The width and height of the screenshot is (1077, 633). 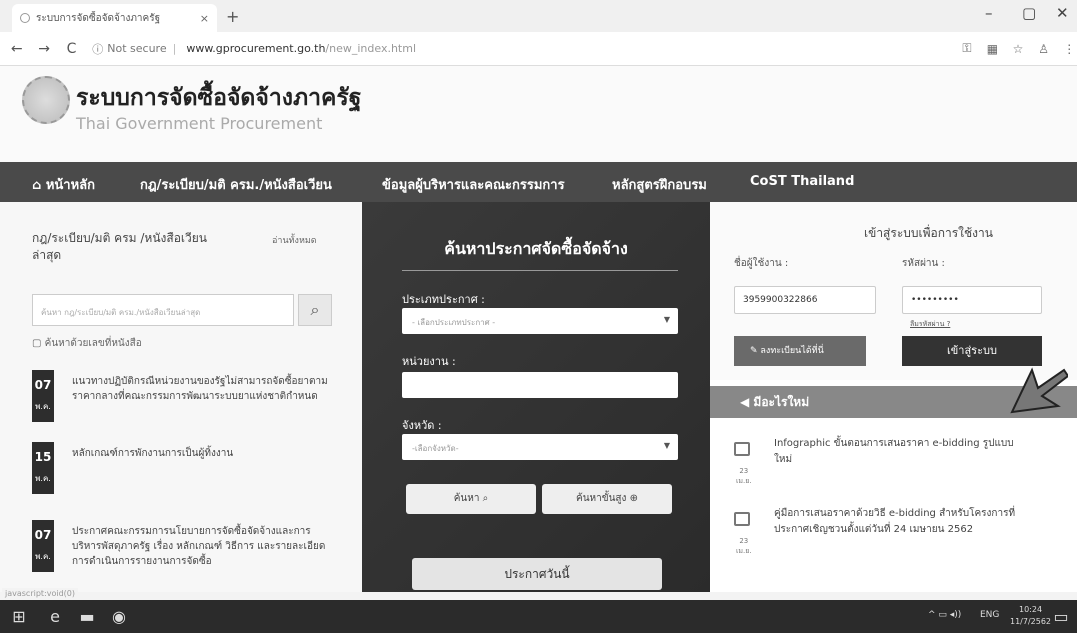 What do you see at coordinates (930, 324) in the screenshot?
I see `forgot-password-link: ลืมรหัสผ่าน ?` at bounding box center [930, 324].